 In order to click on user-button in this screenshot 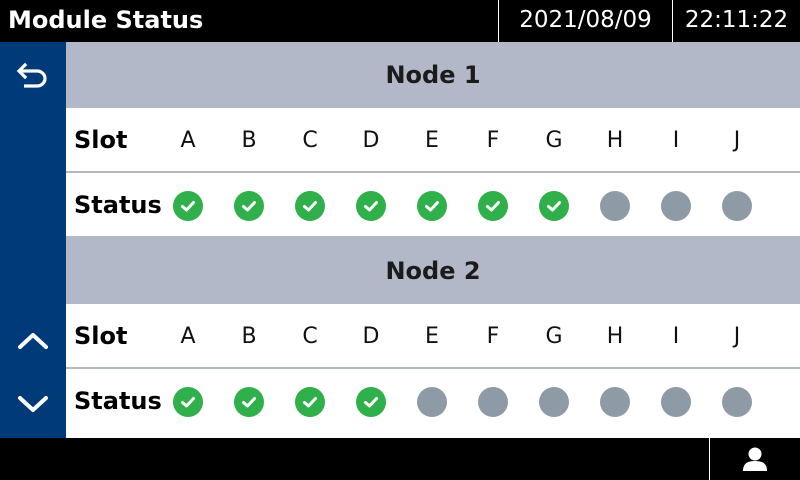, I will do `click(754, 459)`.